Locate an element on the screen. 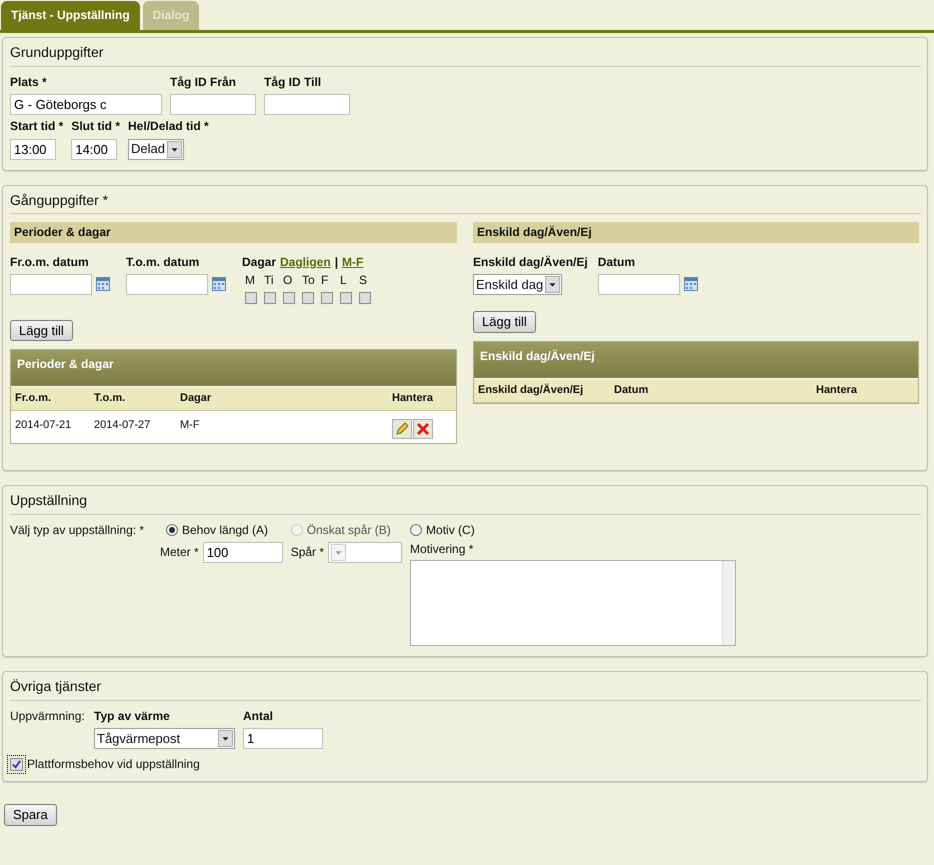 The image size is (934, 865). column-header: T.o.m. is located at coordinates (110, 399).